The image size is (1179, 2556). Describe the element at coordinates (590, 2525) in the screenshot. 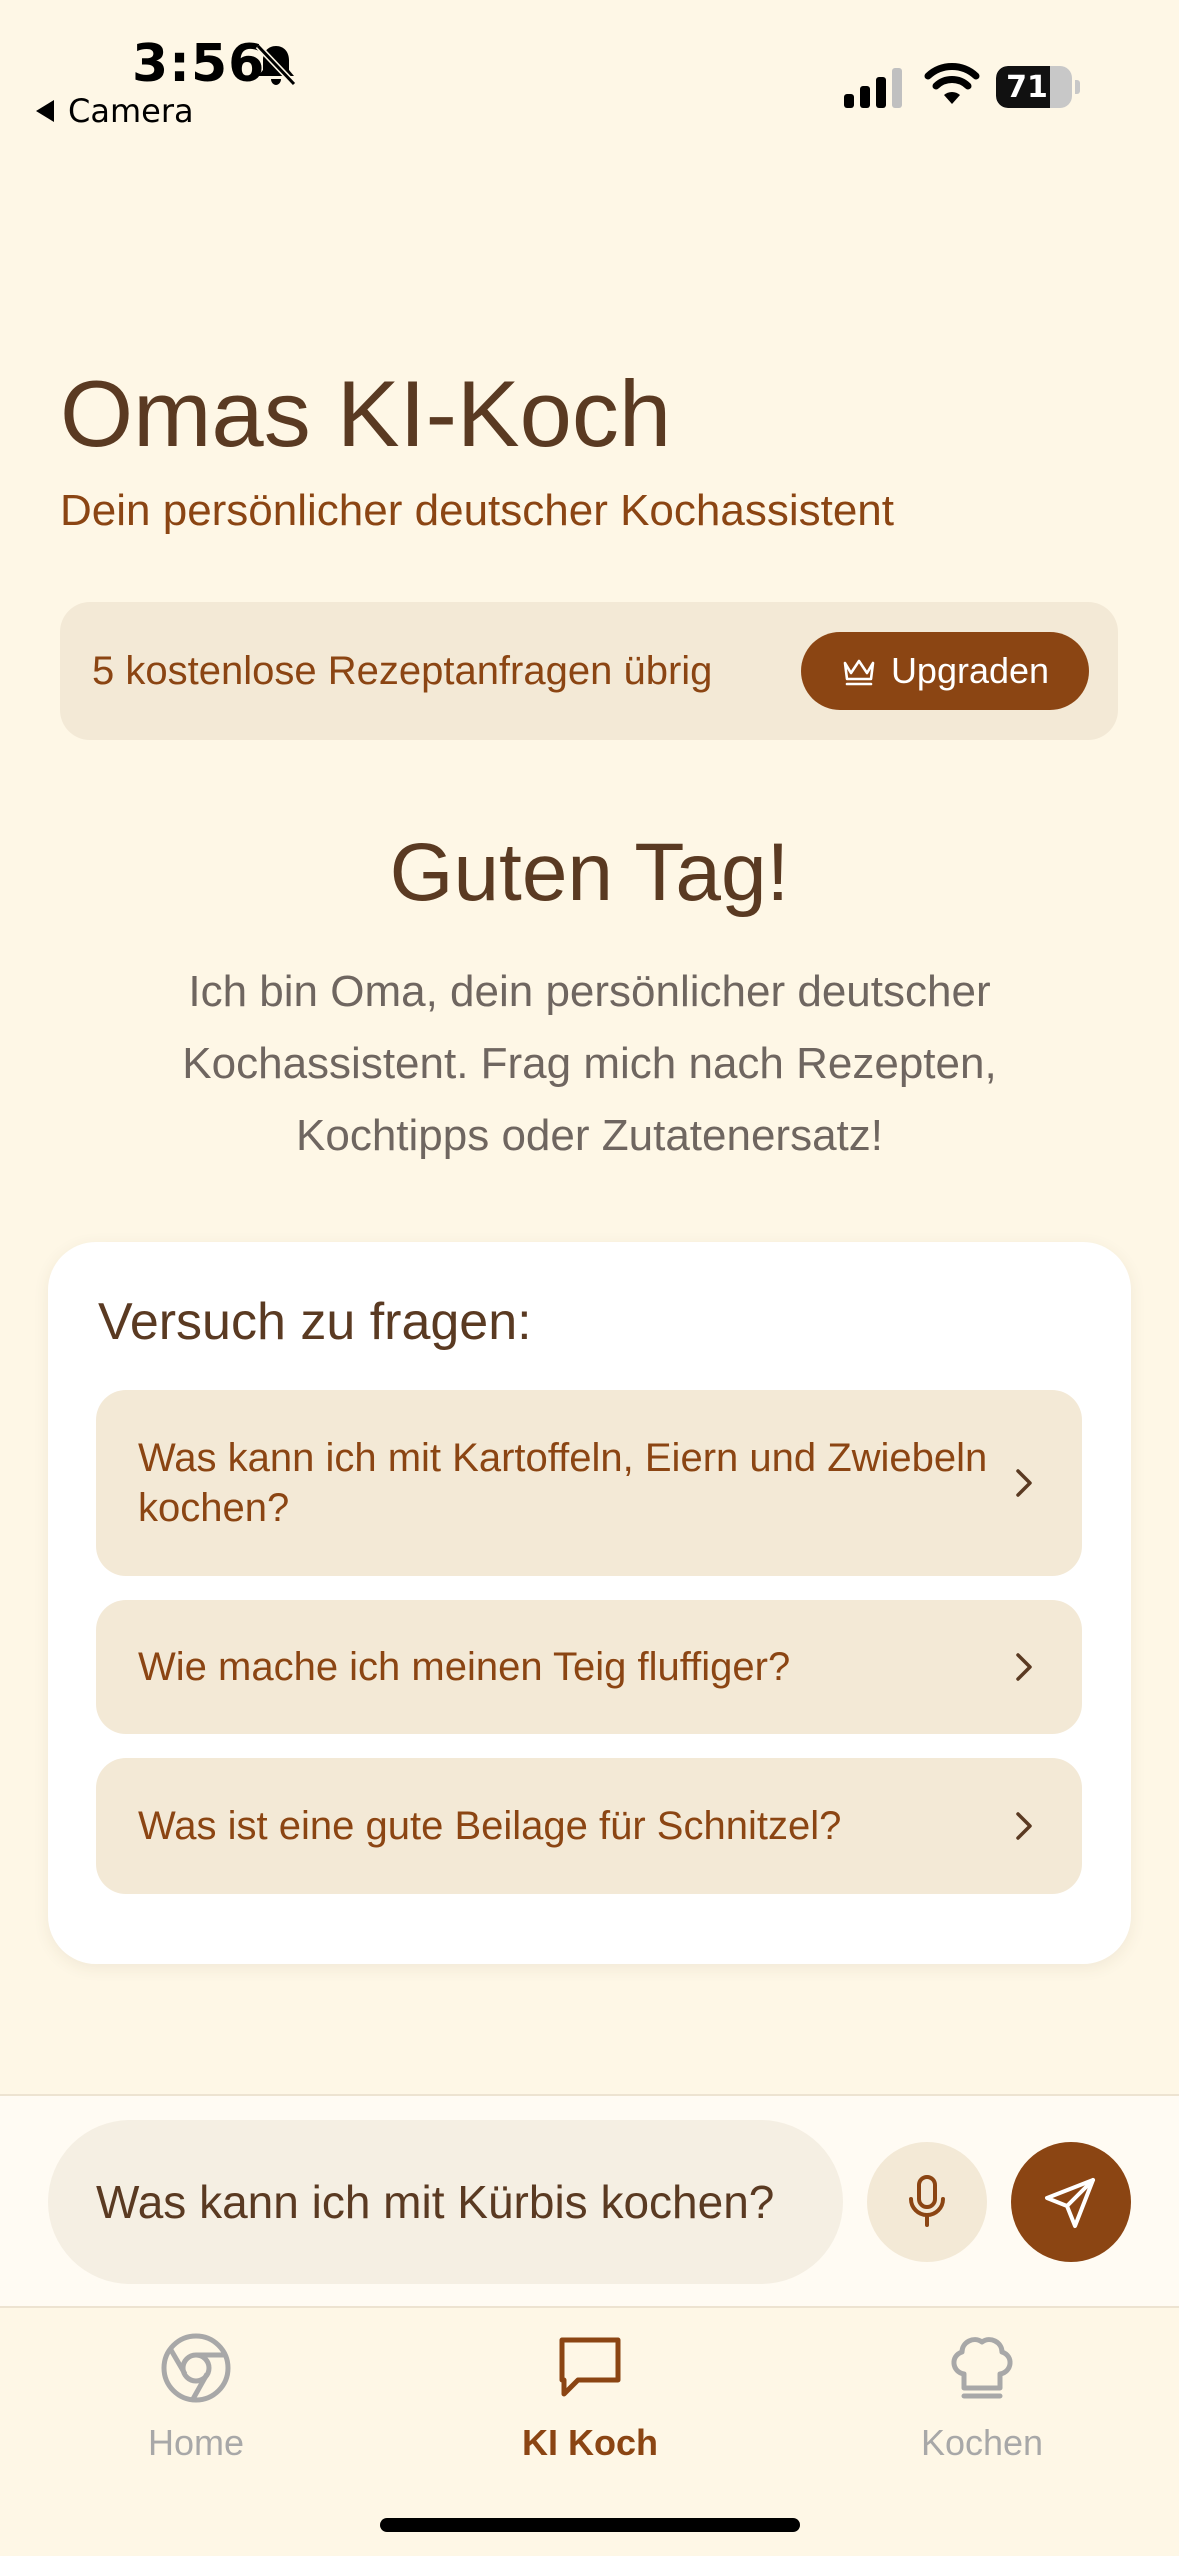

I see `home-indicator` at that location.